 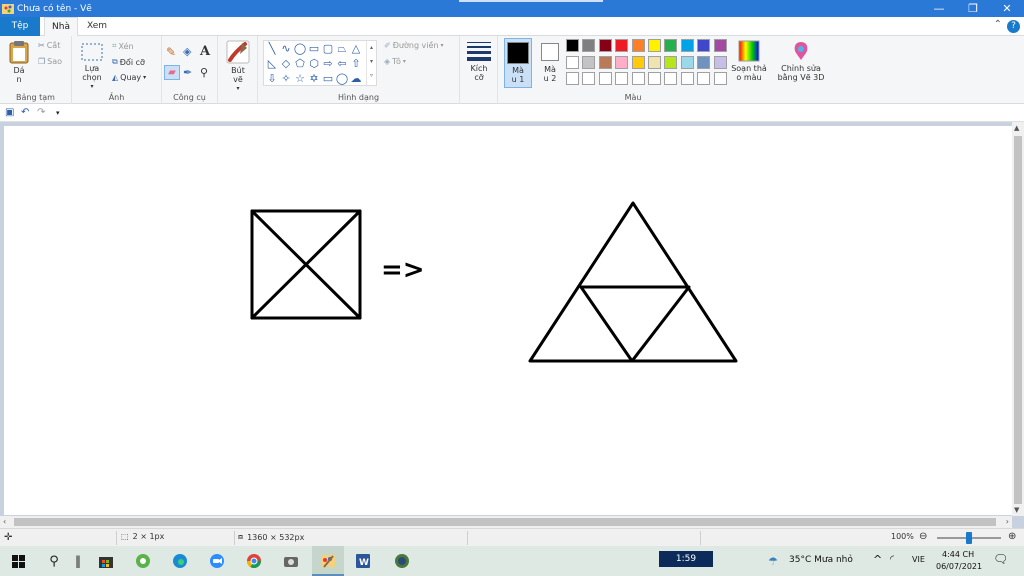 I want to click on redo-icon: ↷, so click(x=41, y=112).